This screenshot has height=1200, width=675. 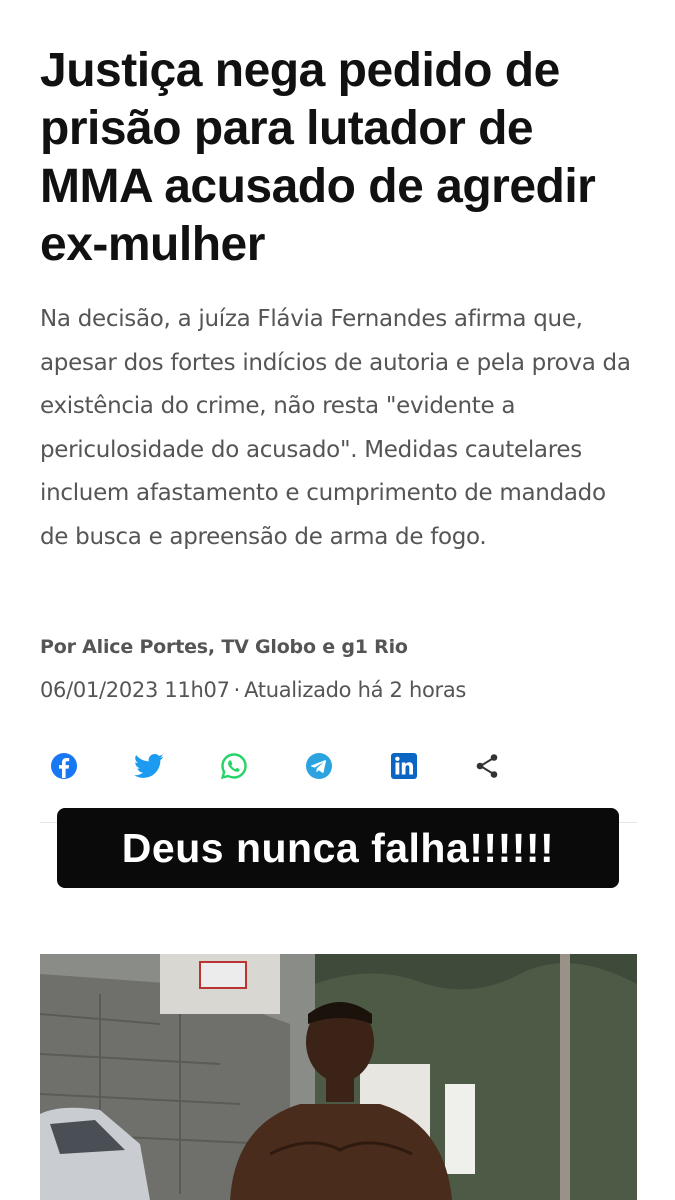 I want to click on overlay-text: Deus nunca falha!!!!!!, so click(x=338, y=847).